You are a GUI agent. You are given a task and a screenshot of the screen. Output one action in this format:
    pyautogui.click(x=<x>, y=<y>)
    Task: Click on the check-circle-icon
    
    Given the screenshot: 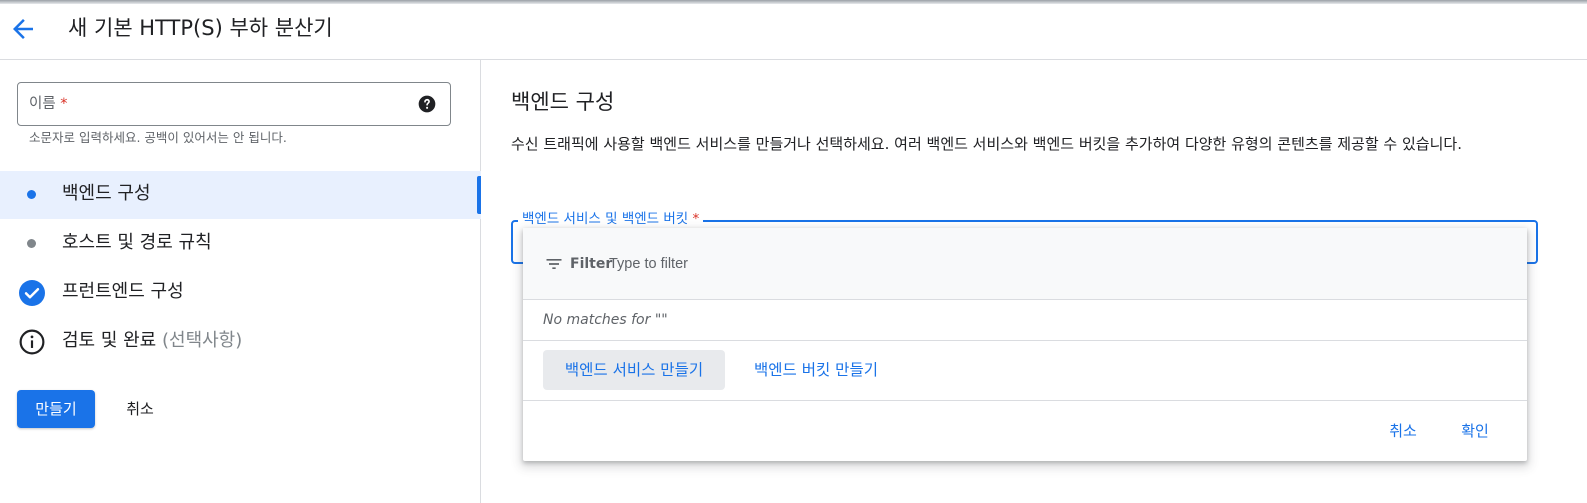 What is the action you would take?
    pyautogui.click(x=32, y=293)
    